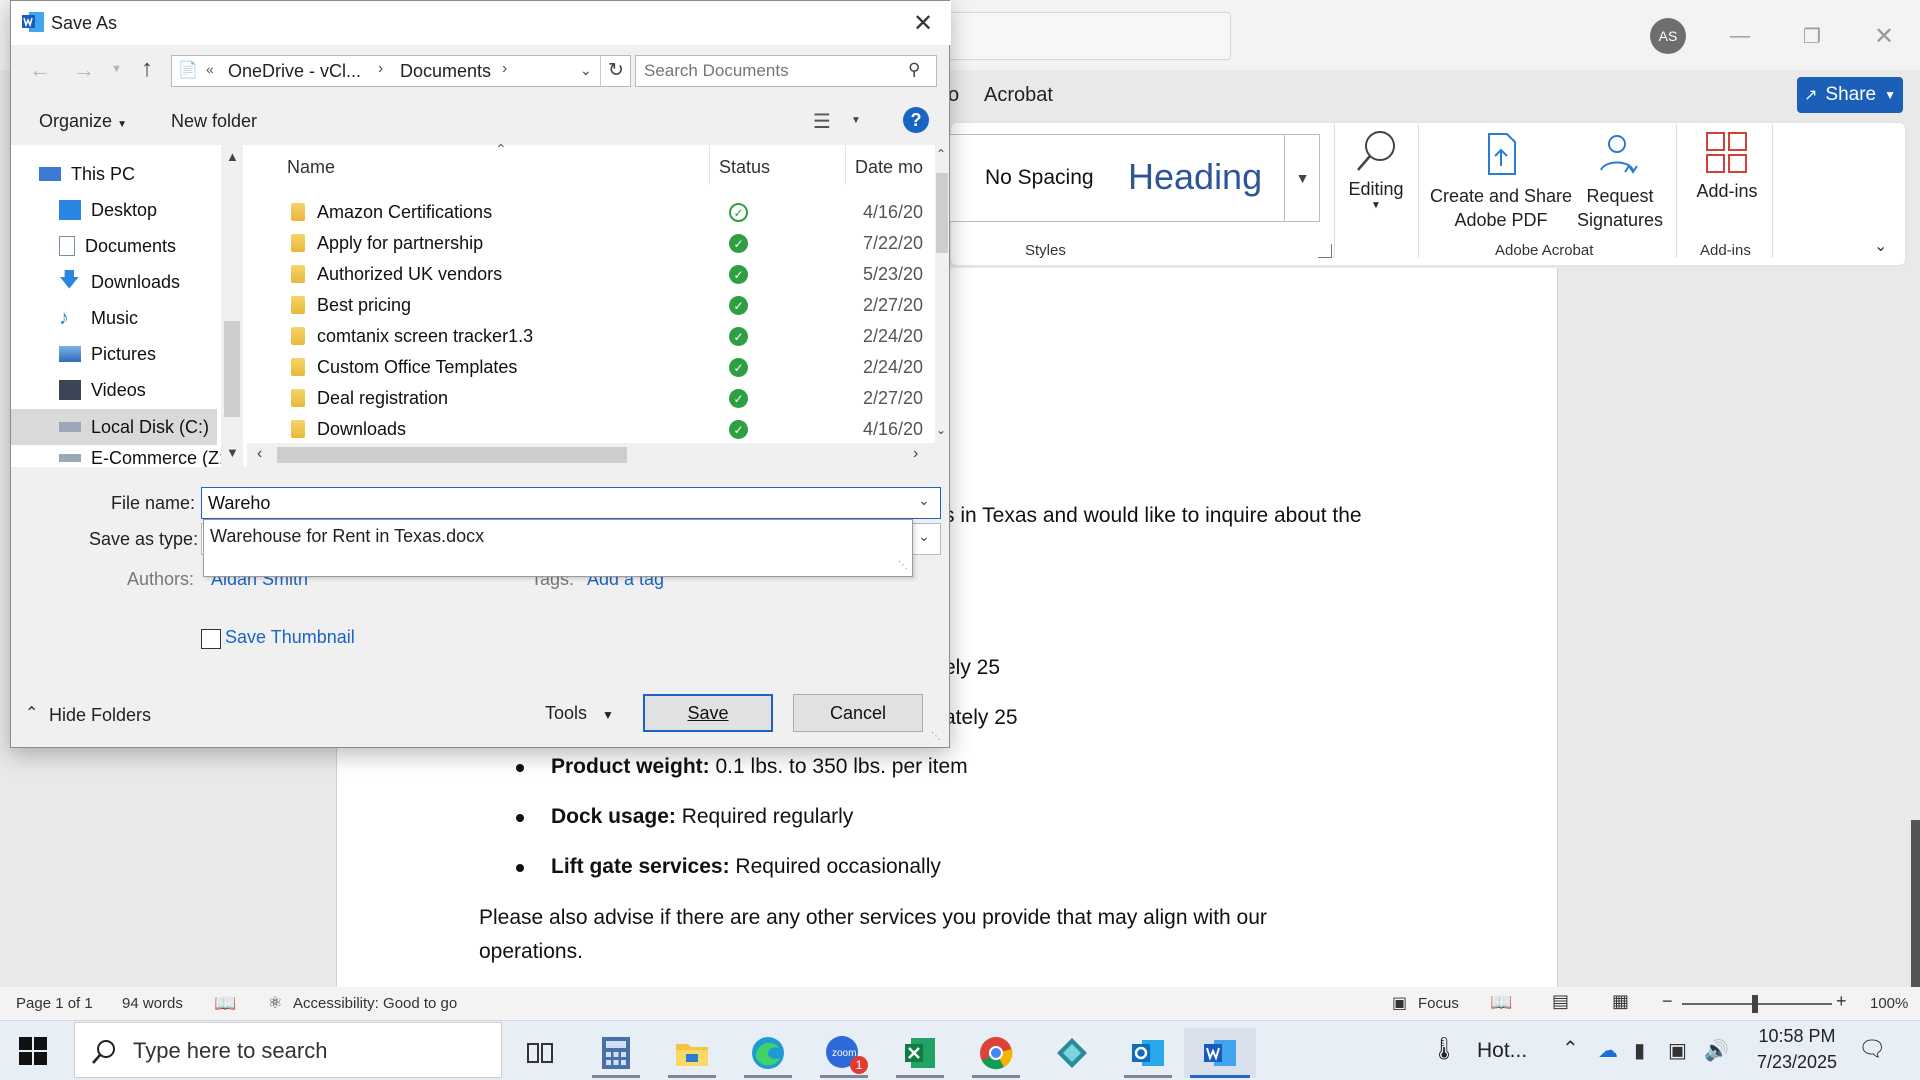  What do you see at coordinates (119, 282) in the screenshot?
I see `nav-item-downloads: 🡇 Downloads` at bounding box center [119, 282].